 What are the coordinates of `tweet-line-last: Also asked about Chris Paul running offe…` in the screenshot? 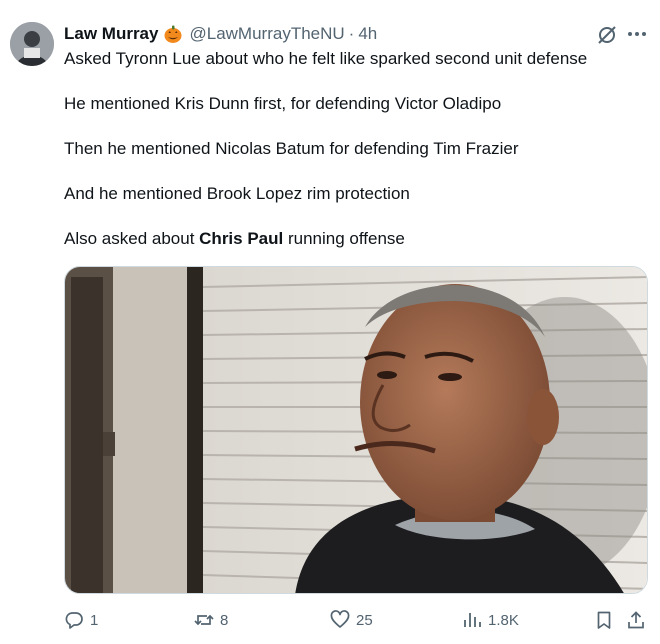 It's located at (354, 238).